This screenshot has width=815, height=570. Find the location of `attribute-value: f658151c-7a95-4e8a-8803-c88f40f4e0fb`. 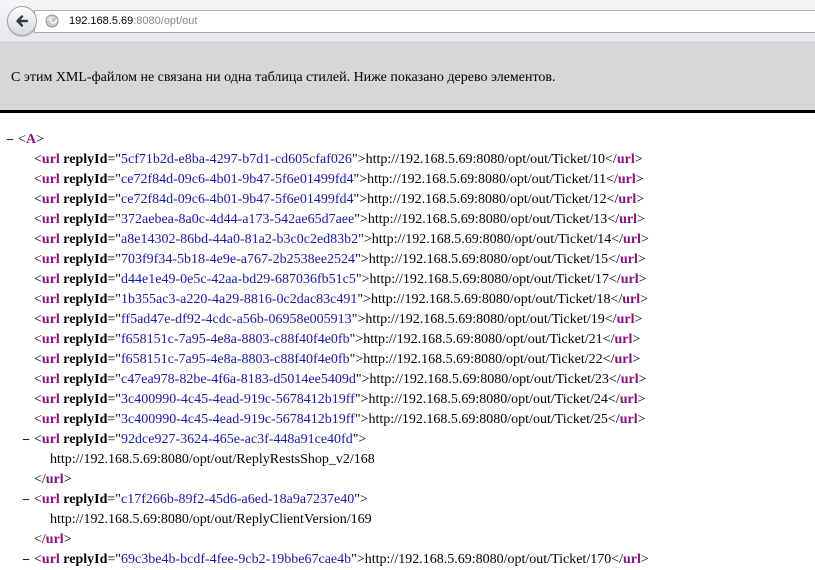

attribute-value: f658151c-7a95-4e8a-8803-c88f40f4e0fb is located at coordinates (235, 359).